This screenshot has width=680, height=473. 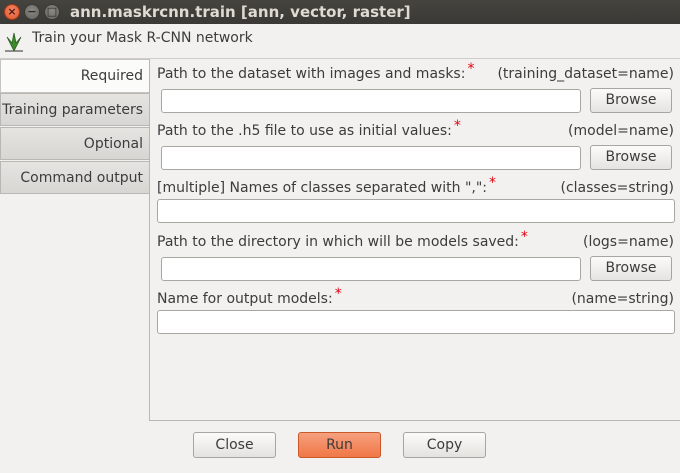 What do you see at coordinates (142, 38) in the screenshot?
I see `module-description: Train your Mask R-CNN network` at bounding box center [142, 38].